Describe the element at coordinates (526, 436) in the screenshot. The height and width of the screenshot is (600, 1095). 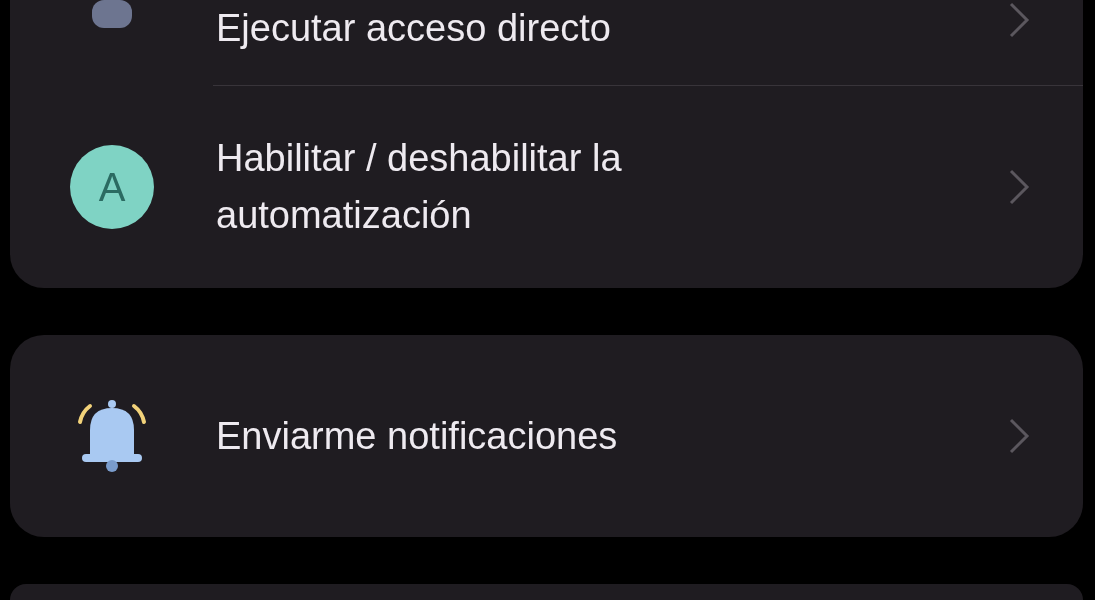
I see `menu-item-label: Enviarme notificaciones` at that location.